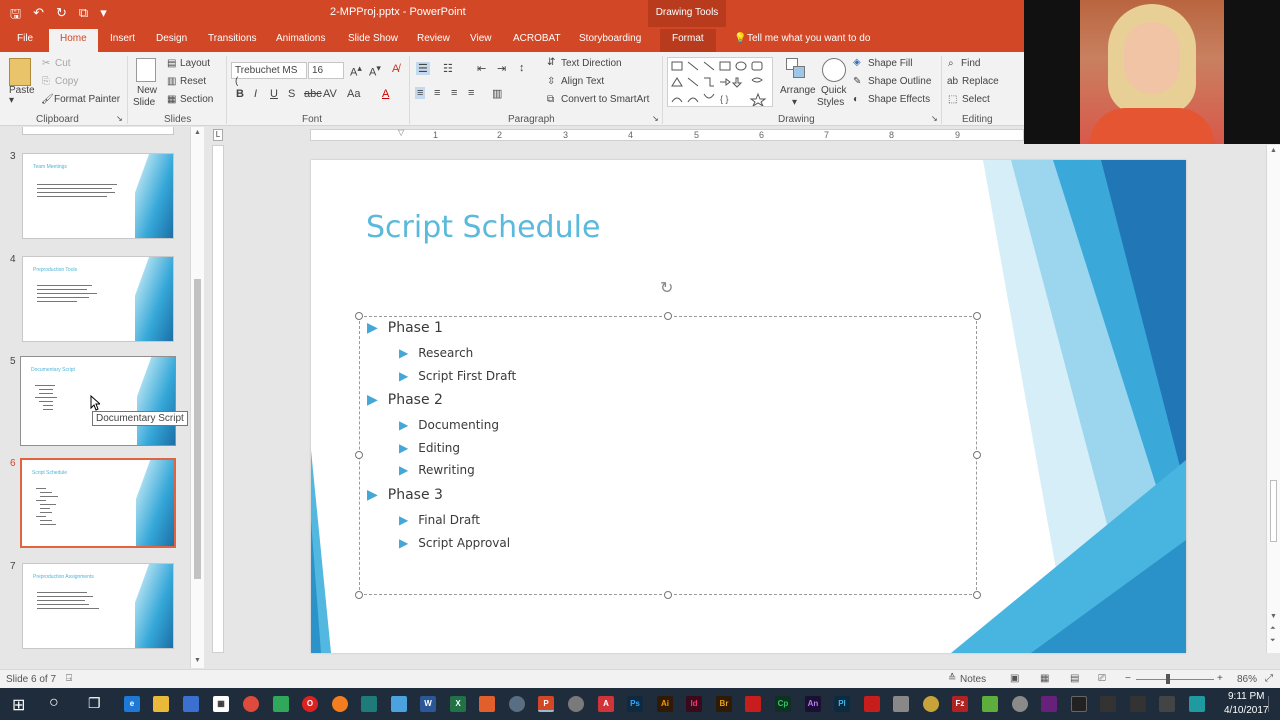 The height and width of the screenshot is (720, 1280). I want to click on thumbnail-scrollbar: ▲ ▼, so click(197, 397).